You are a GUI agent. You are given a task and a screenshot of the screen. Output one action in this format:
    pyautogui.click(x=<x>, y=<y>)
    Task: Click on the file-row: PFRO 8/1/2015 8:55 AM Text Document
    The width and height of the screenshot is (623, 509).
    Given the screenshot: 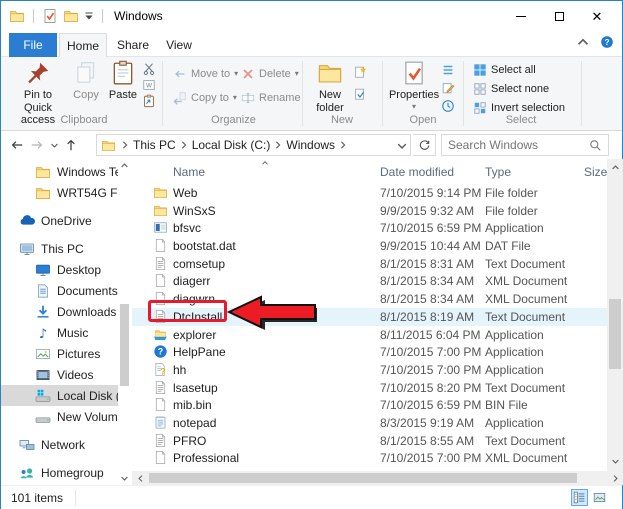 What is the action you would take?
    pyautogui.click(x=369, y=441)
    